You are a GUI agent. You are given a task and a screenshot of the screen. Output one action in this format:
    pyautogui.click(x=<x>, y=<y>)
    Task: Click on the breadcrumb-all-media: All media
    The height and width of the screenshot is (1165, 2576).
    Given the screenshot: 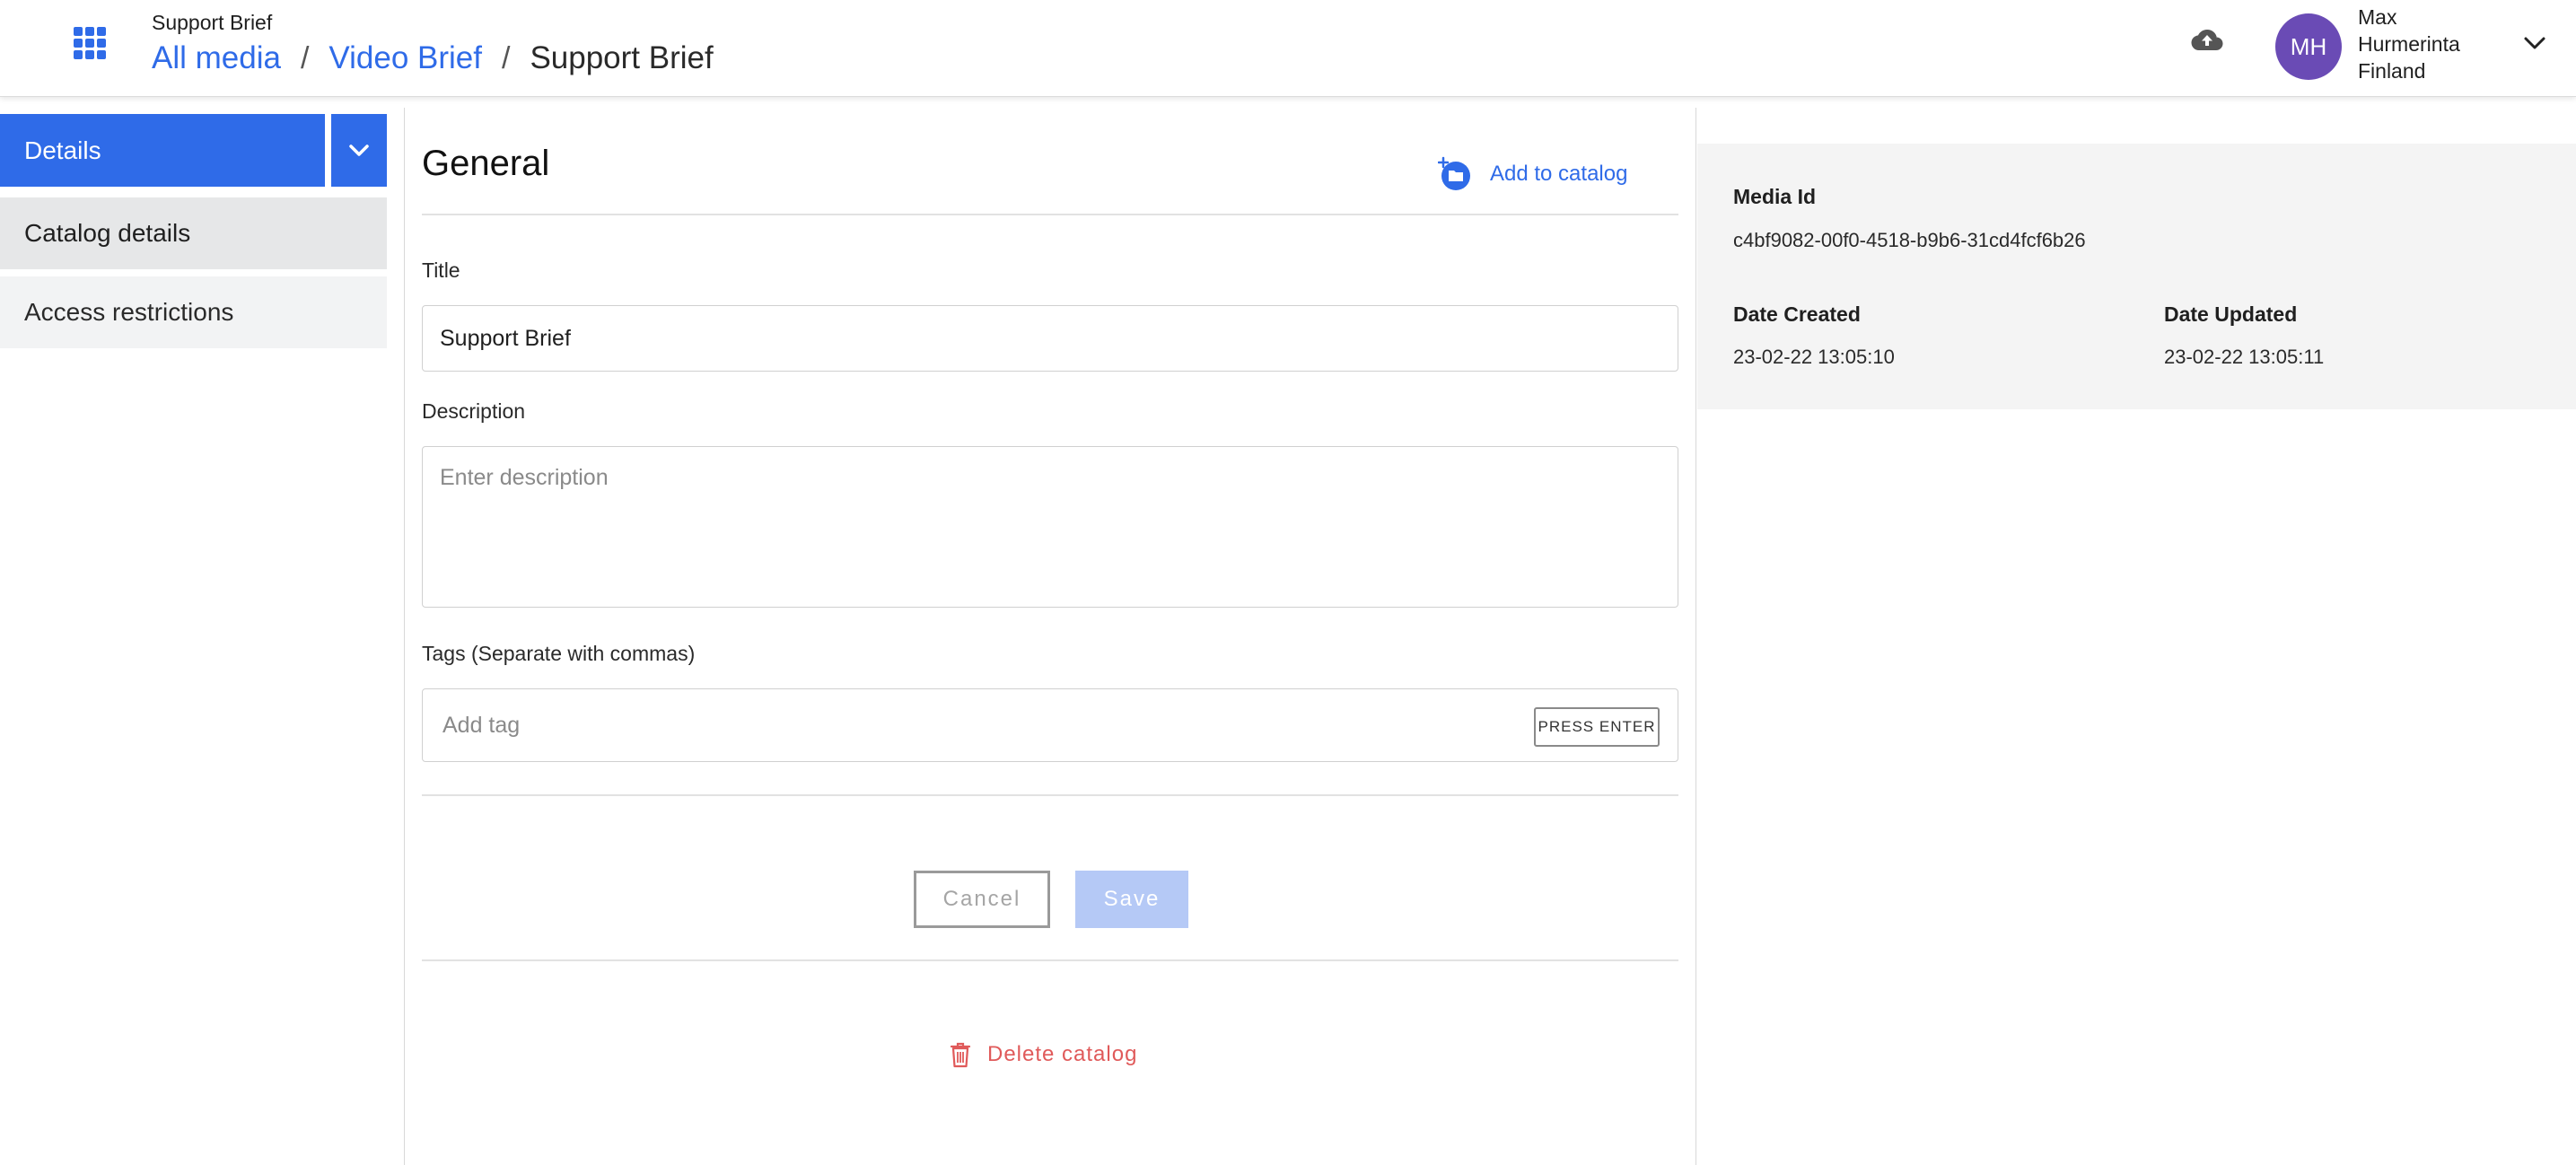 What is the action you would take?
    pyautogui.click(x=216, y=58)
    